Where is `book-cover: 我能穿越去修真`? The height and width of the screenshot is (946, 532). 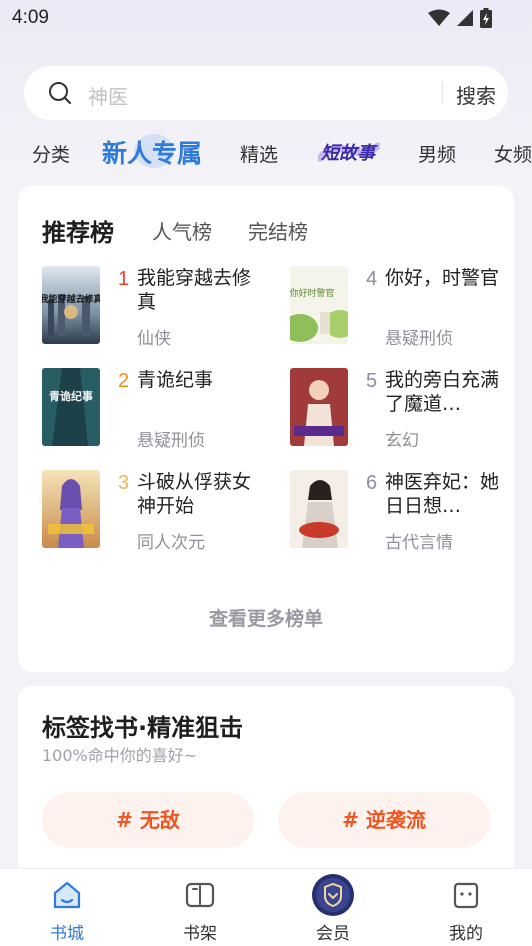 book-cover: 我能穿越去修真 is located at coordinates (71, 305).